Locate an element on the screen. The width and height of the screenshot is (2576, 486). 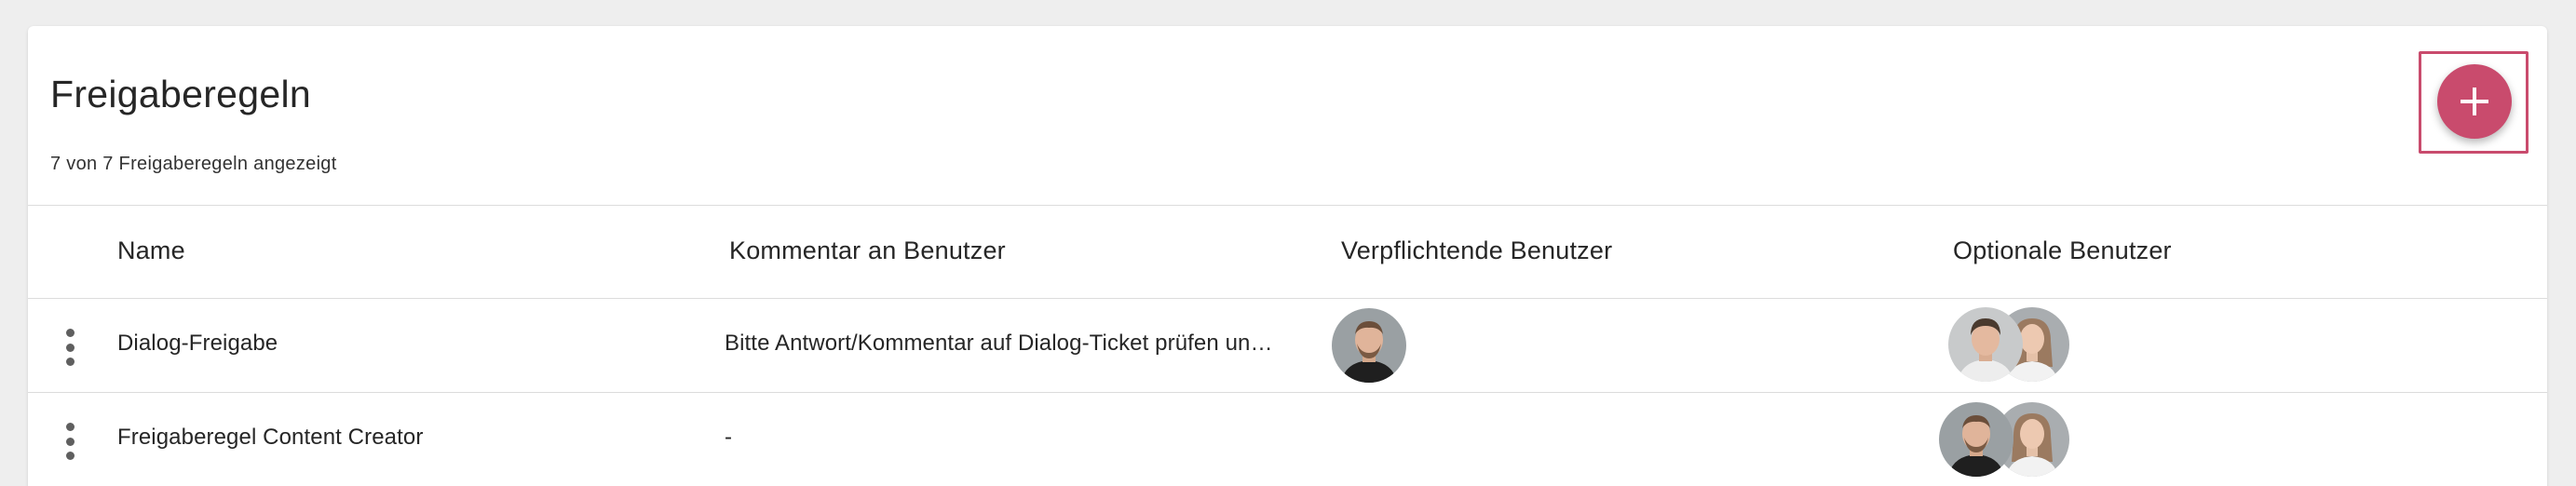
rule-name: Freigaberegel Content Creator is located at coordinates (270, 437).